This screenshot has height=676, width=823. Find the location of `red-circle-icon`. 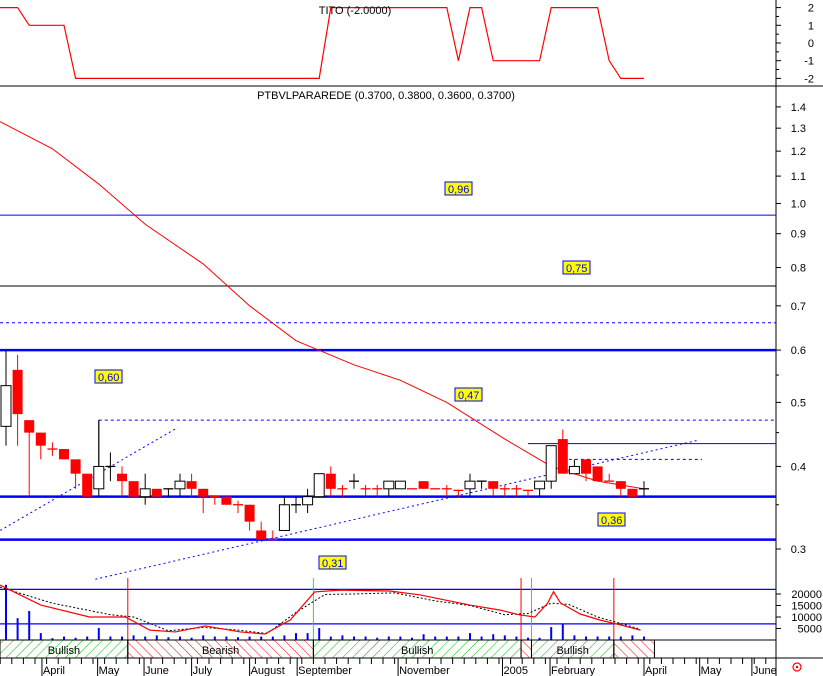

red-circle-icon is located at coordinates (797, 667).